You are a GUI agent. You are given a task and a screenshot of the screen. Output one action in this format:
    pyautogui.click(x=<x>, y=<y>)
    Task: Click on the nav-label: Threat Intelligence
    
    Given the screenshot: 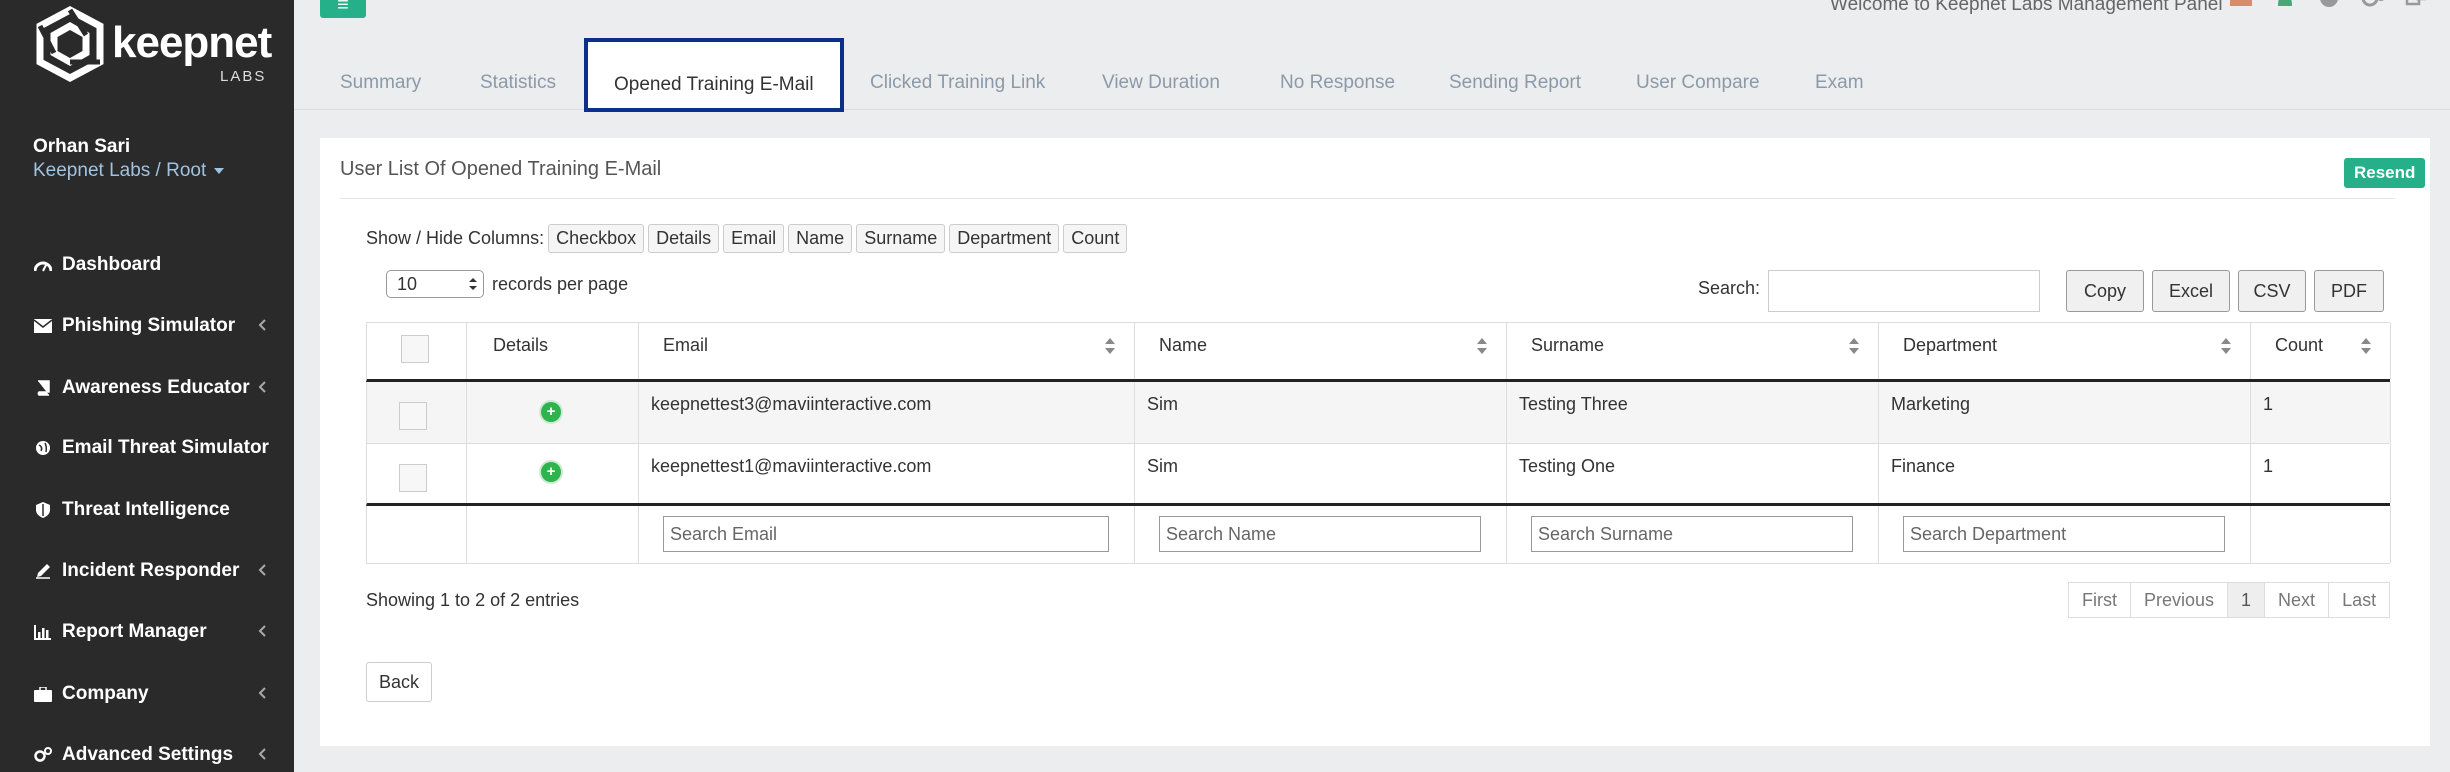 What is the action you would take?
    pyautogui.click(x=146, y=509)
    